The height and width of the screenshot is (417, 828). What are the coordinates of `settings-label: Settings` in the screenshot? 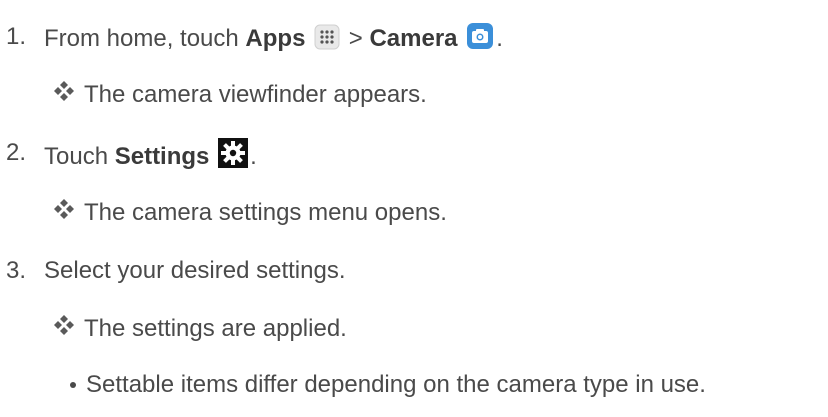 It's located at (162, 156).